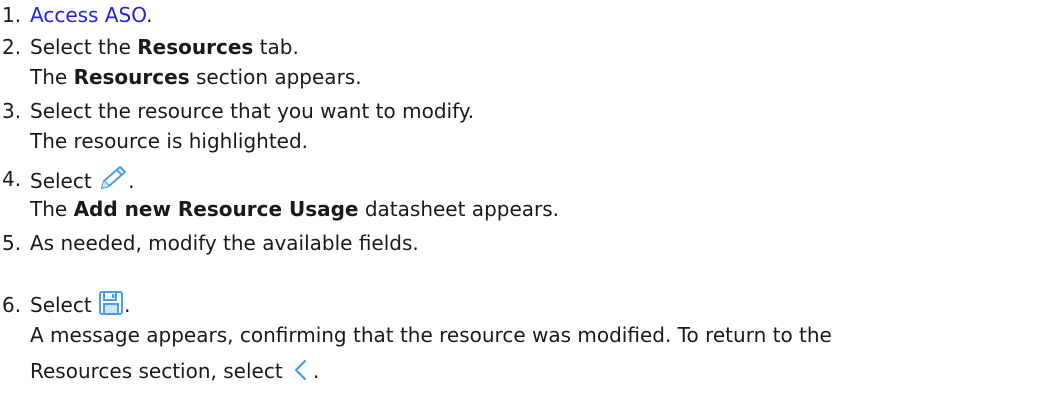 The image size is (1056, 413). What do you see at coordinates (12, 47) in the screenshot?
I see `step-number: 2.` at bounding box center [12, 47].